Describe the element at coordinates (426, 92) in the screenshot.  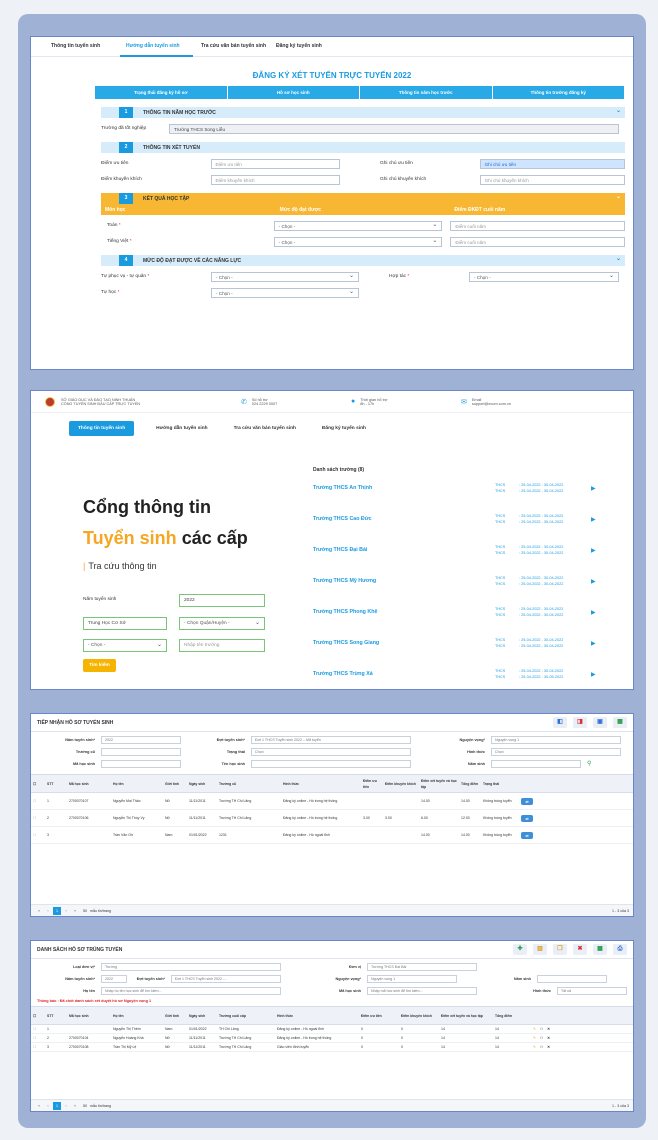
I see `step-prev-year: Thông tin năm học trước` at that location.